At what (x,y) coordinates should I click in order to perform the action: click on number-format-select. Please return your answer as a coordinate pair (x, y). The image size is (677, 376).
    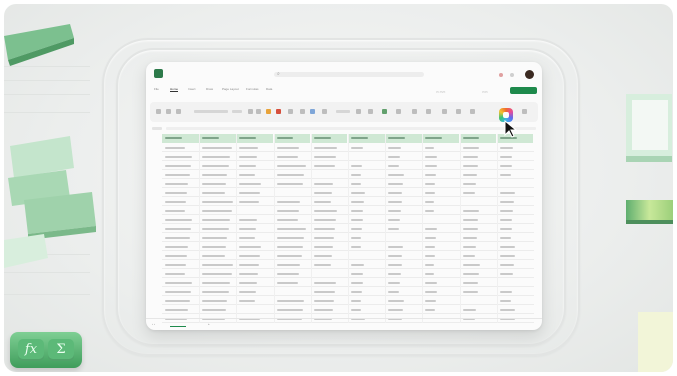
    Looking at the image, I should click on (343, 111).